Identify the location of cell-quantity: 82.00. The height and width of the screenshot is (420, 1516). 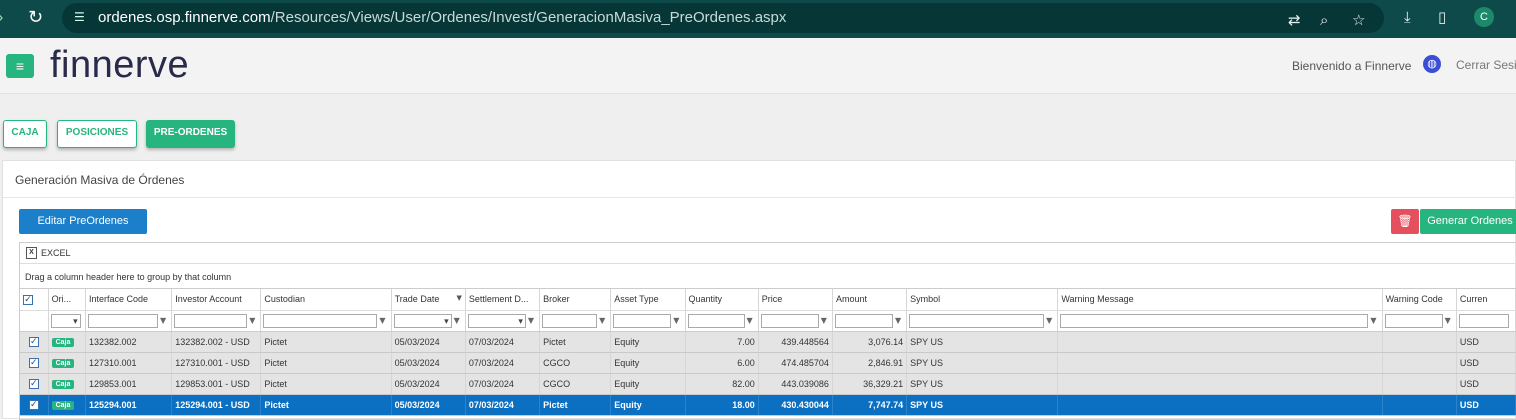
(722, 384).